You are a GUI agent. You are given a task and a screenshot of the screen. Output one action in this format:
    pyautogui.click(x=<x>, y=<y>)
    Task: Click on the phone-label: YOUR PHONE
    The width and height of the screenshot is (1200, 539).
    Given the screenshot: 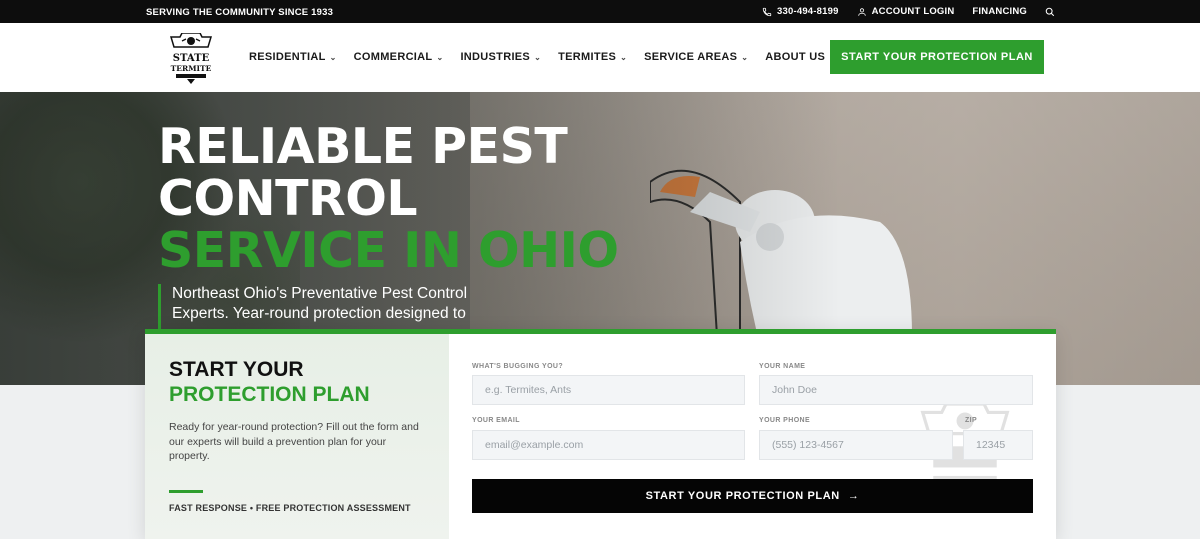 What is the action you would take?
    pyautogui.click(x=785, y=420)
    